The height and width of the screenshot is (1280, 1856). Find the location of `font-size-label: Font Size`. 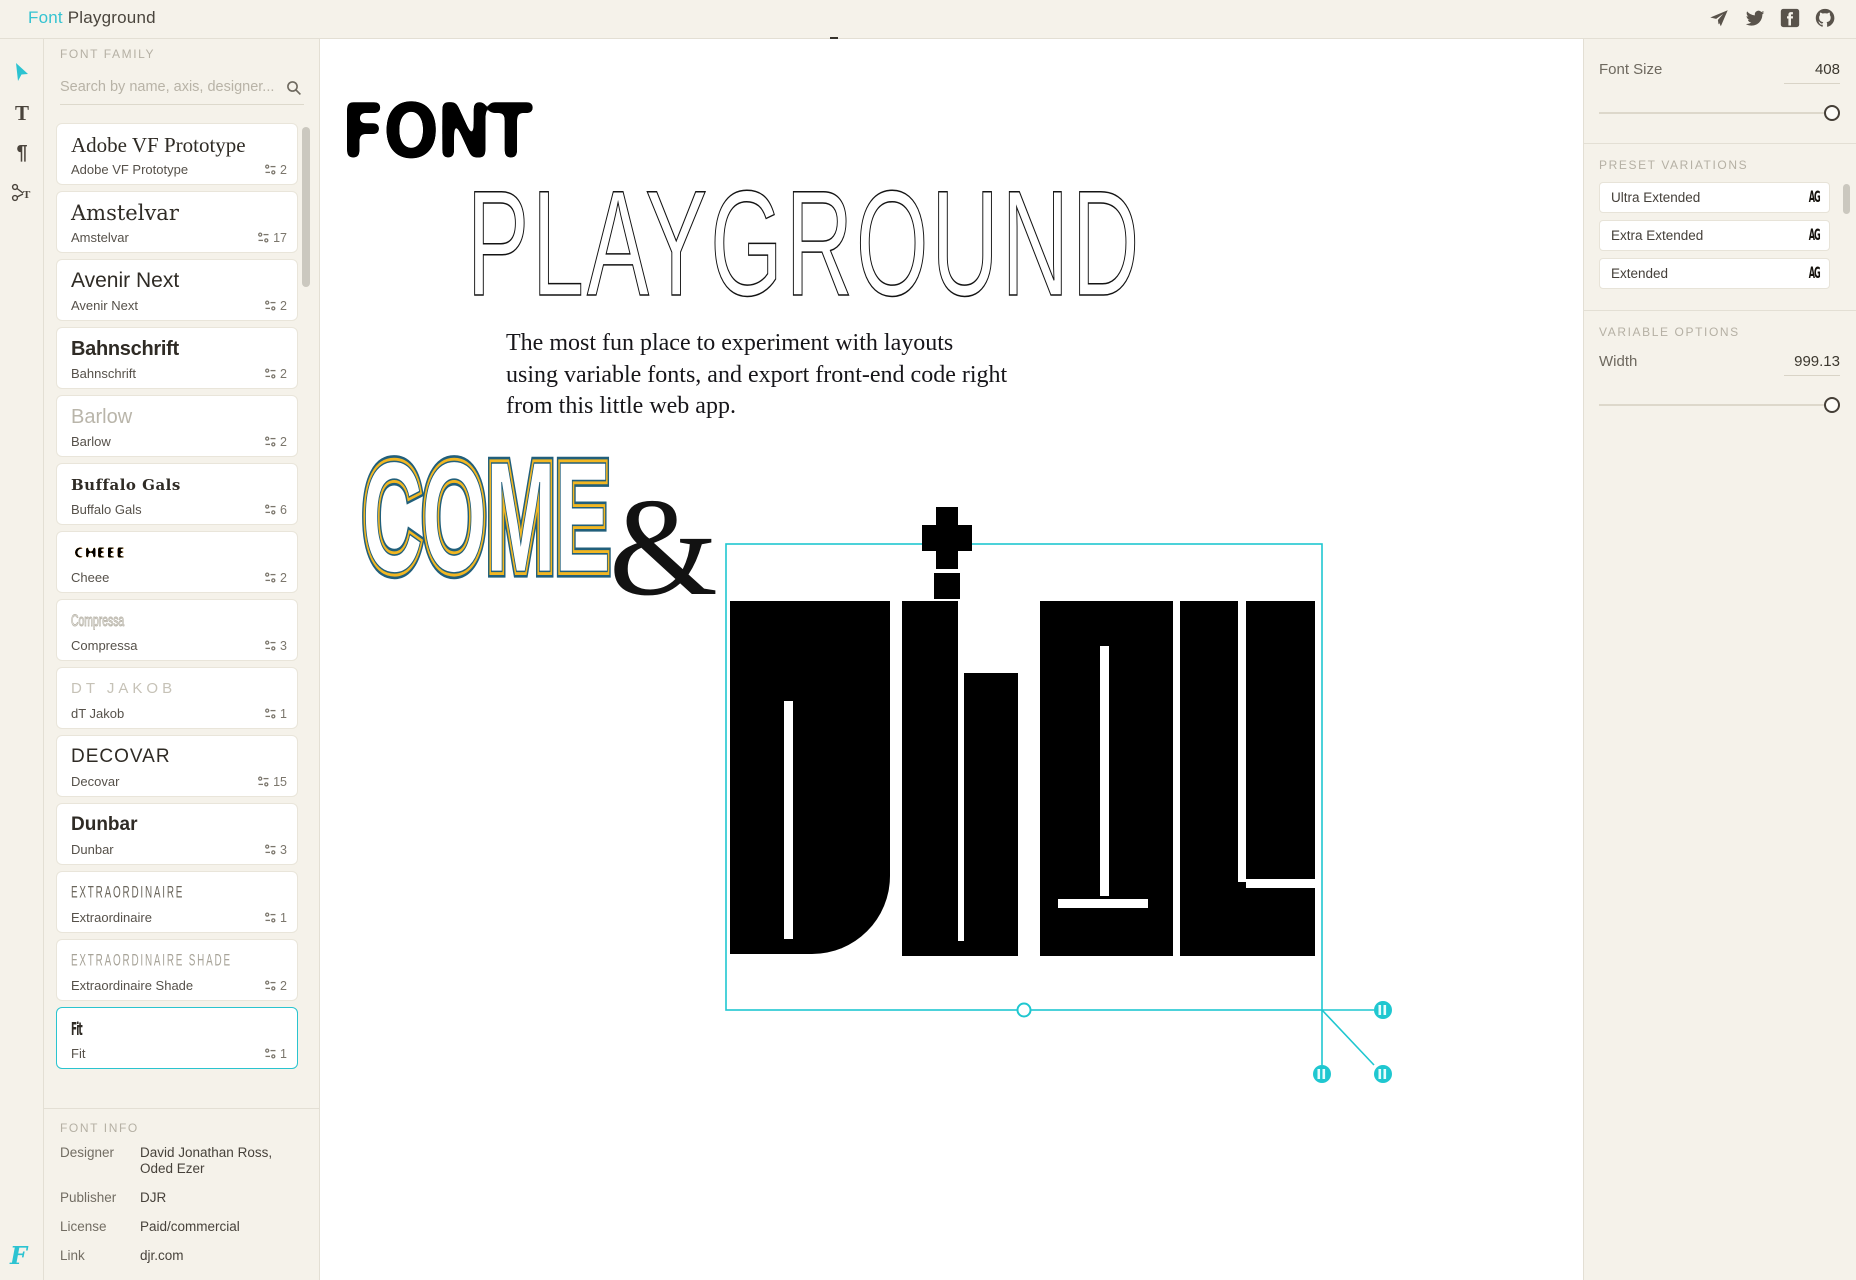

font-size-label: Font Size is located at coordinates (1631, 69).